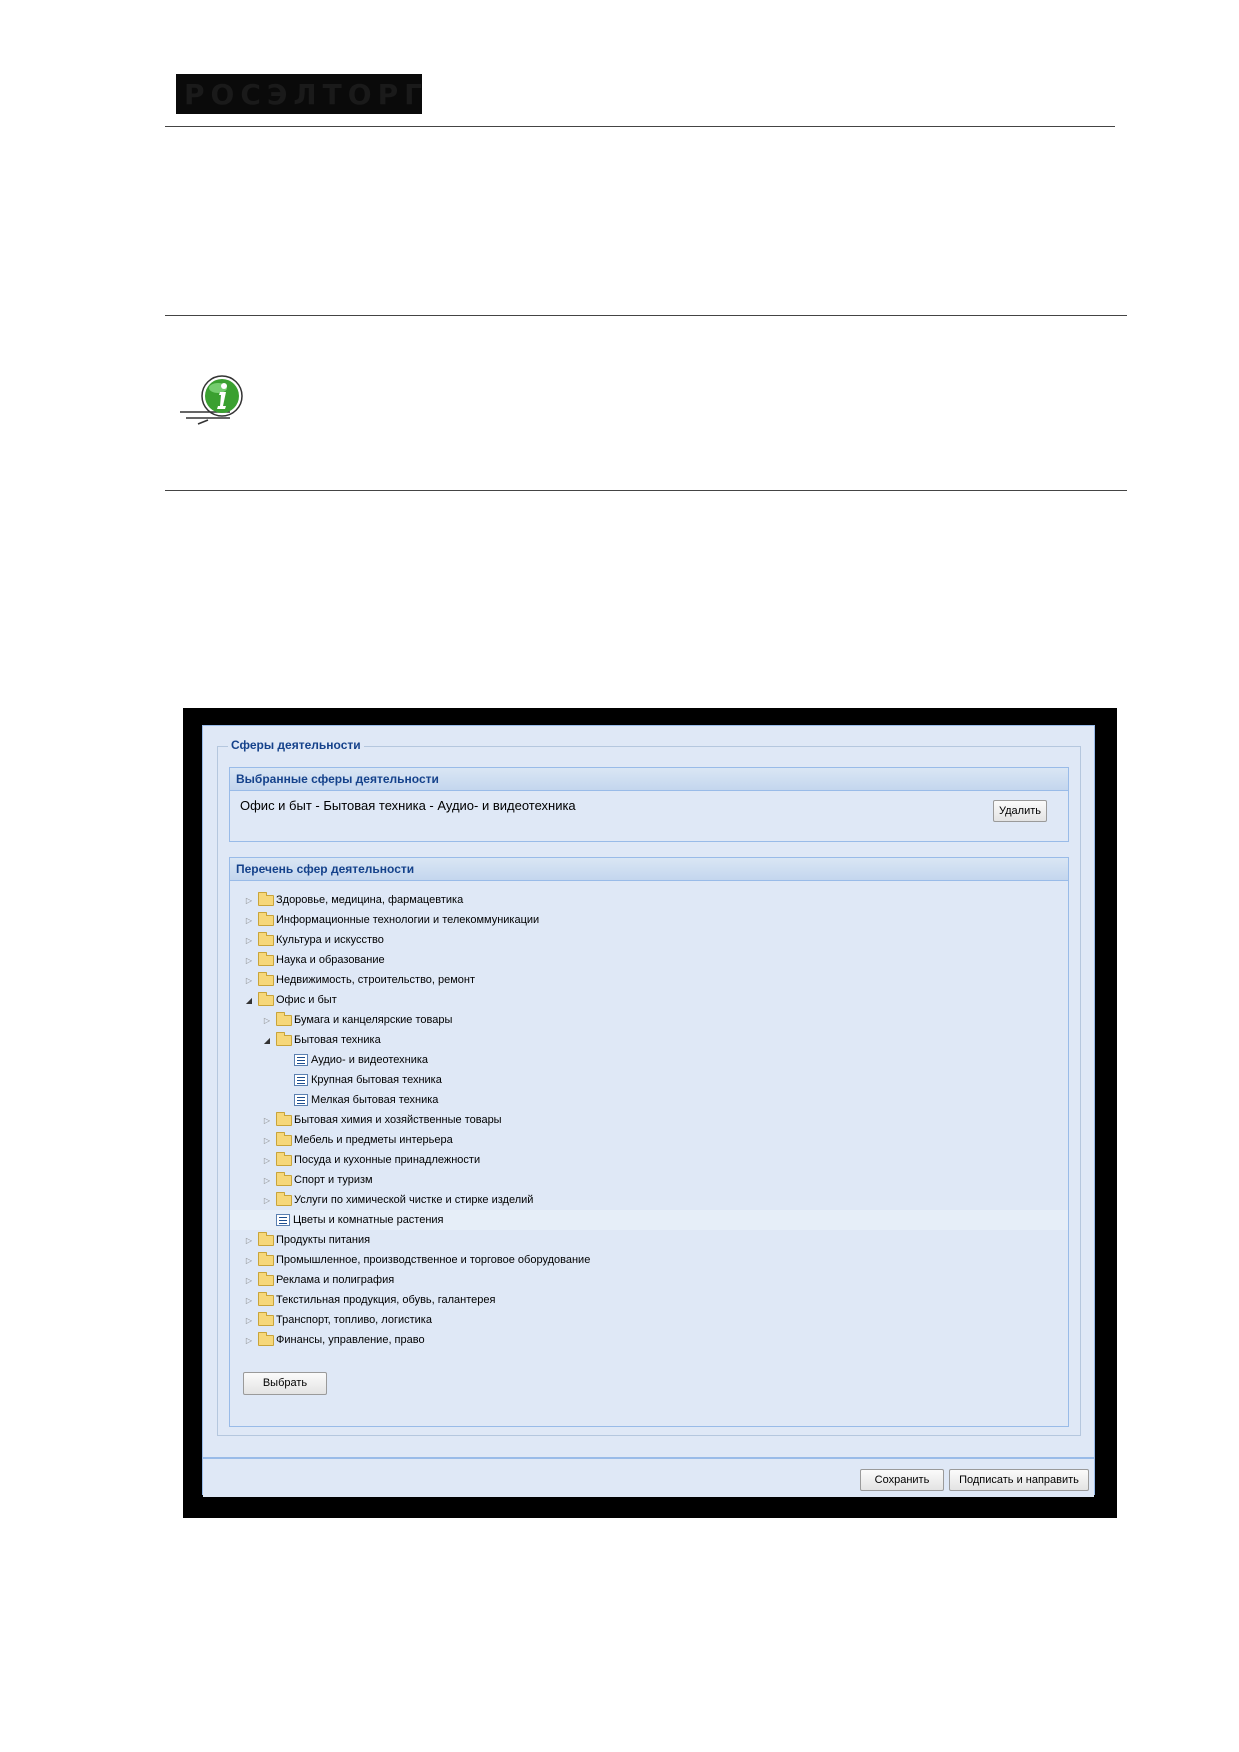  What do you see at coordinates (902, 1480) in the screenshot?
I see `save-button: Сохранить` at bounding box center [902, 1480].